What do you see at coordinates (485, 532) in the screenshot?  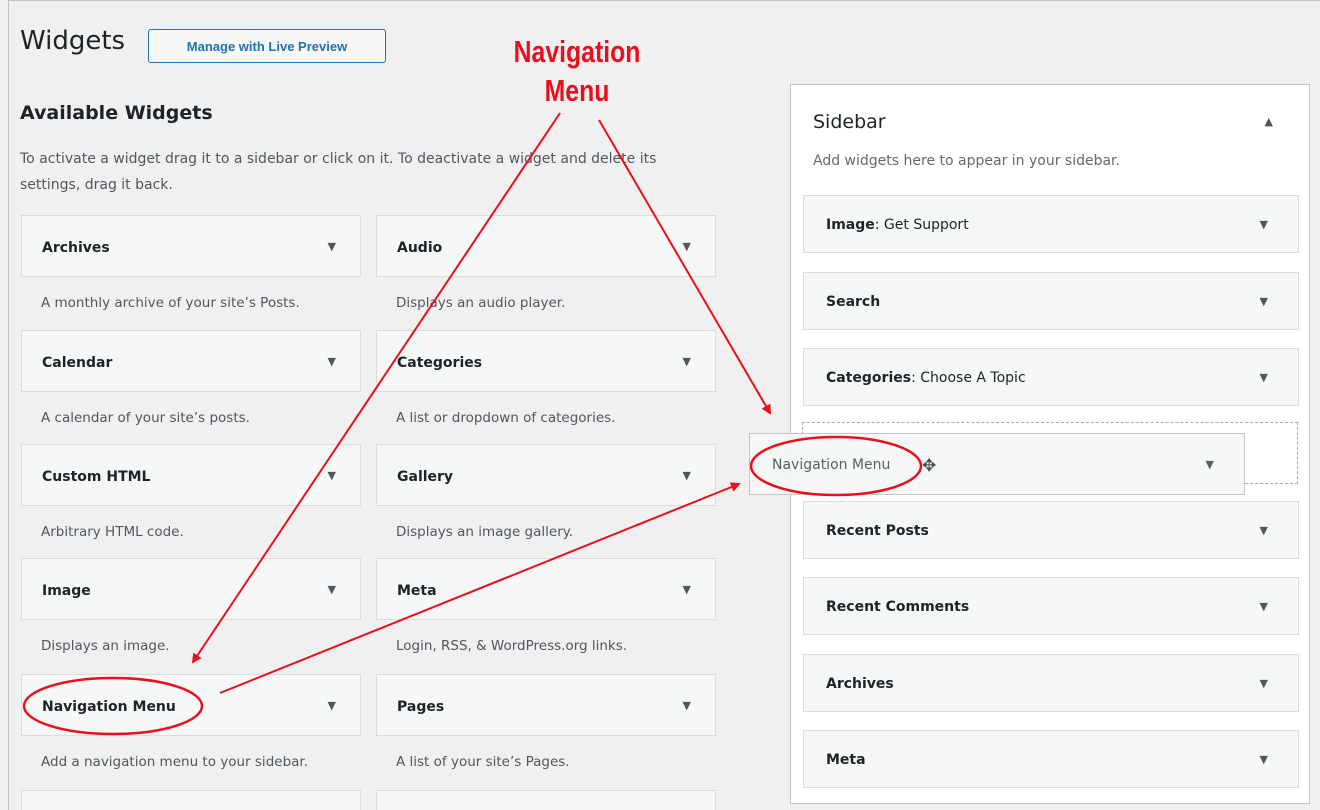 I see `widget-description: Displays an image gallery.` at bounding box center [485, 532].